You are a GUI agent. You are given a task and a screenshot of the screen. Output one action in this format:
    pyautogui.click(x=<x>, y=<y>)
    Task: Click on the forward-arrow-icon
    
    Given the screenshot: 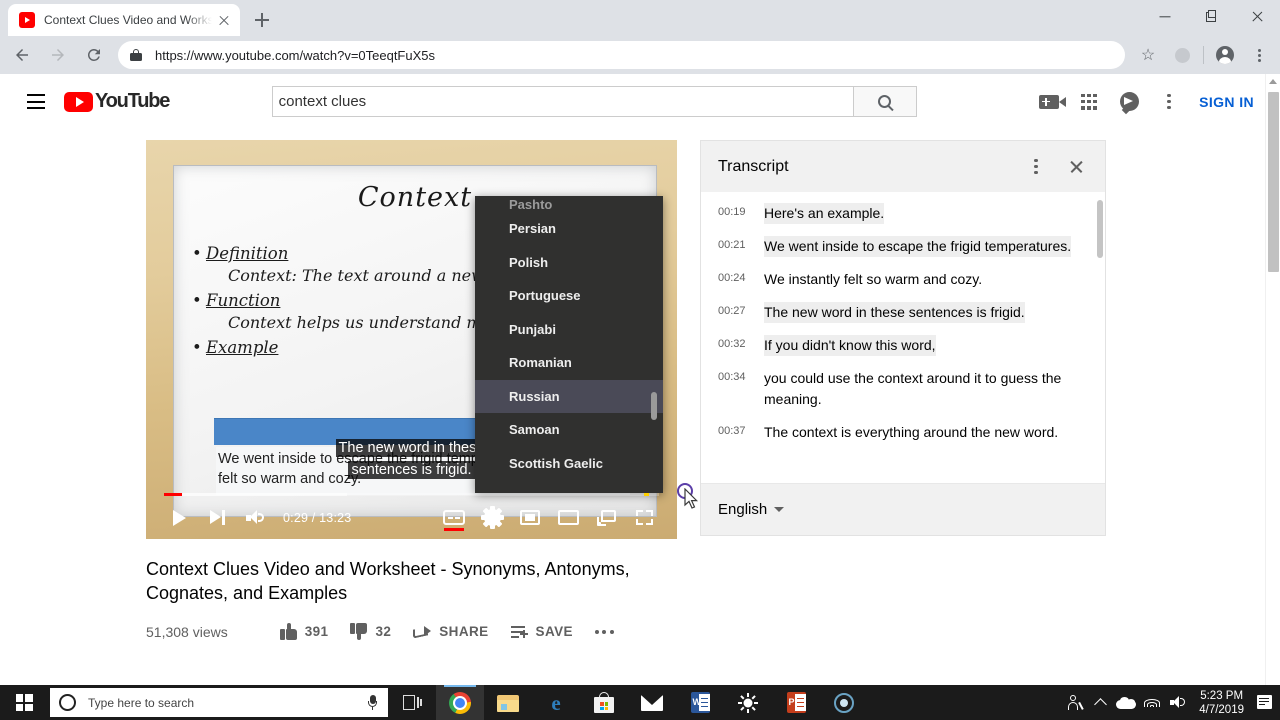 What is the action you would take?
    pyautogui.click(x=58, y=55)
    